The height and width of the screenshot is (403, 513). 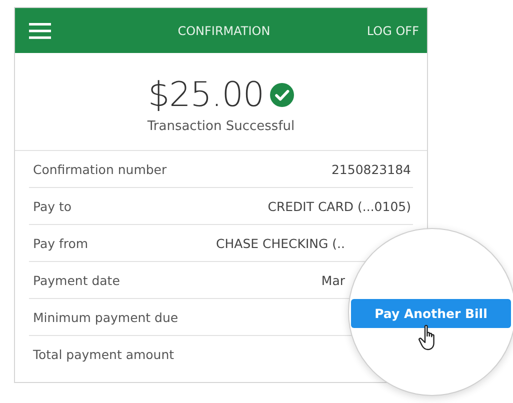 I want to click on detail-value: CHASE CHECKING (.., so click(x=281, y=243).